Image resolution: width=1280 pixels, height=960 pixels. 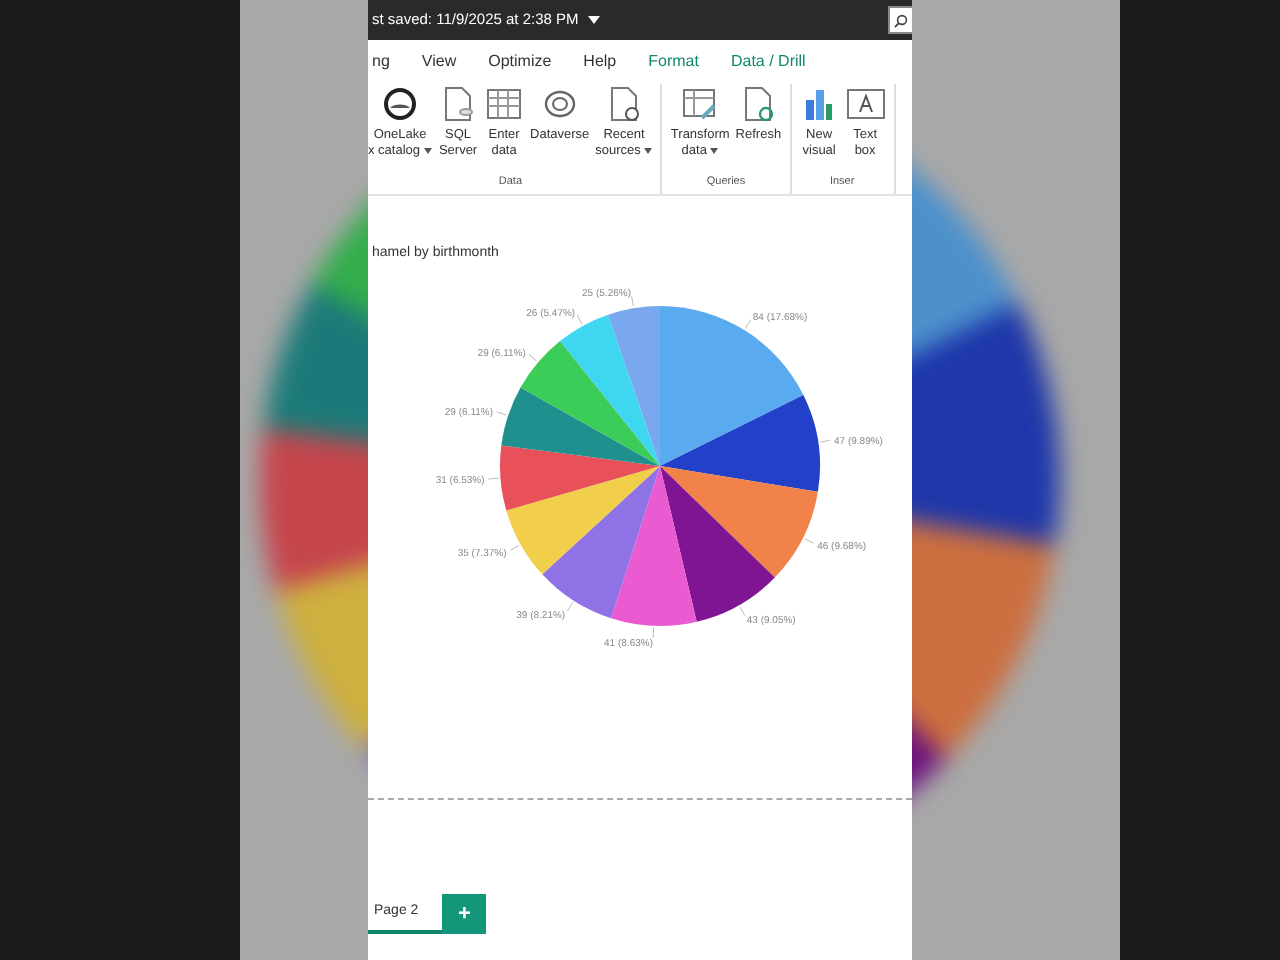 I want to click on menu-tab: Optimize, so click(x=520, y=62).